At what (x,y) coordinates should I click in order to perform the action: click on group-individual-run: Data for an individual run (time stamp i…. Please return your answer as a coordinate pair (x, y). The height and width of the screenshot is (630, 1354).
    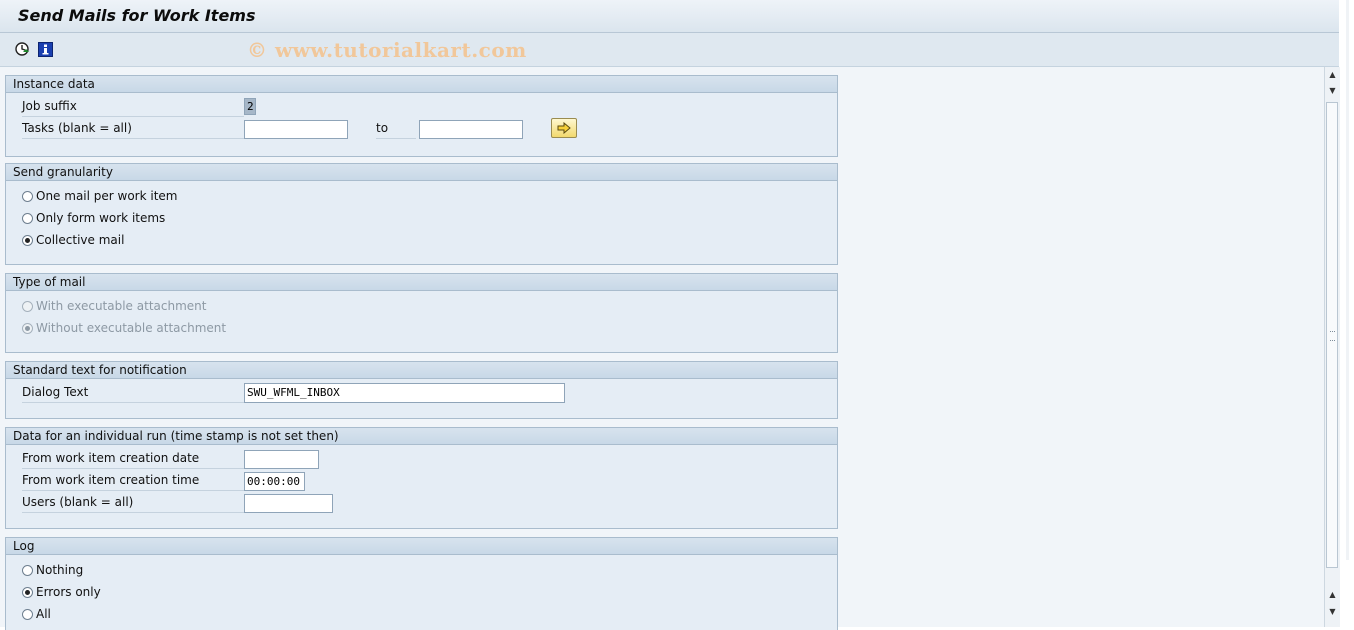
    Looking at the image, I should click on (421, 478).